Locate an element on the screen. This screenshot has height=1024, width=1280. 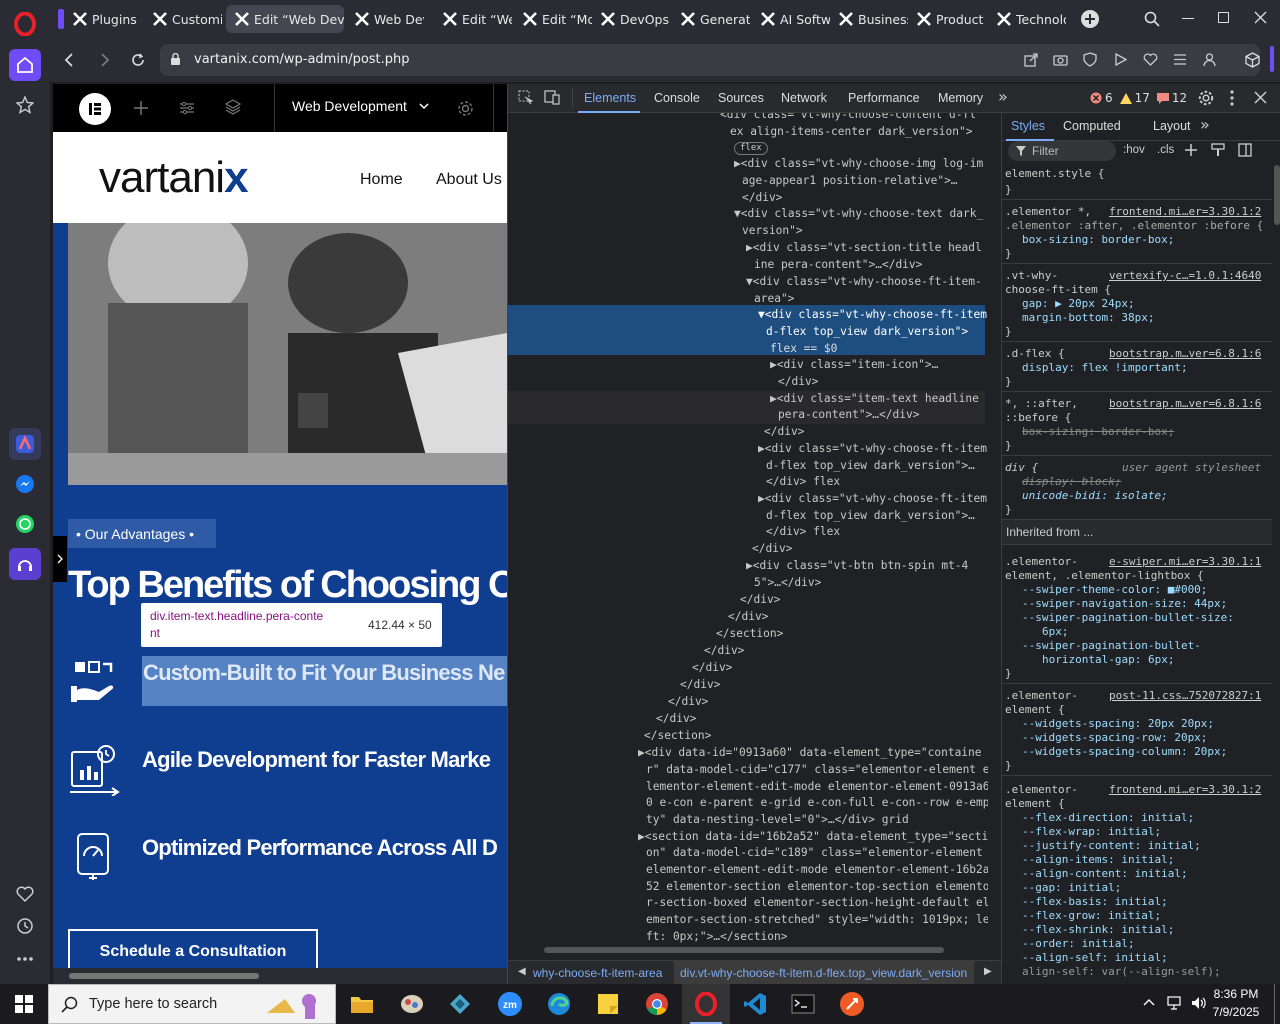
dom-line: ▶<div class="vt-why-choose-img log-im is located at coordinates (858, 164).